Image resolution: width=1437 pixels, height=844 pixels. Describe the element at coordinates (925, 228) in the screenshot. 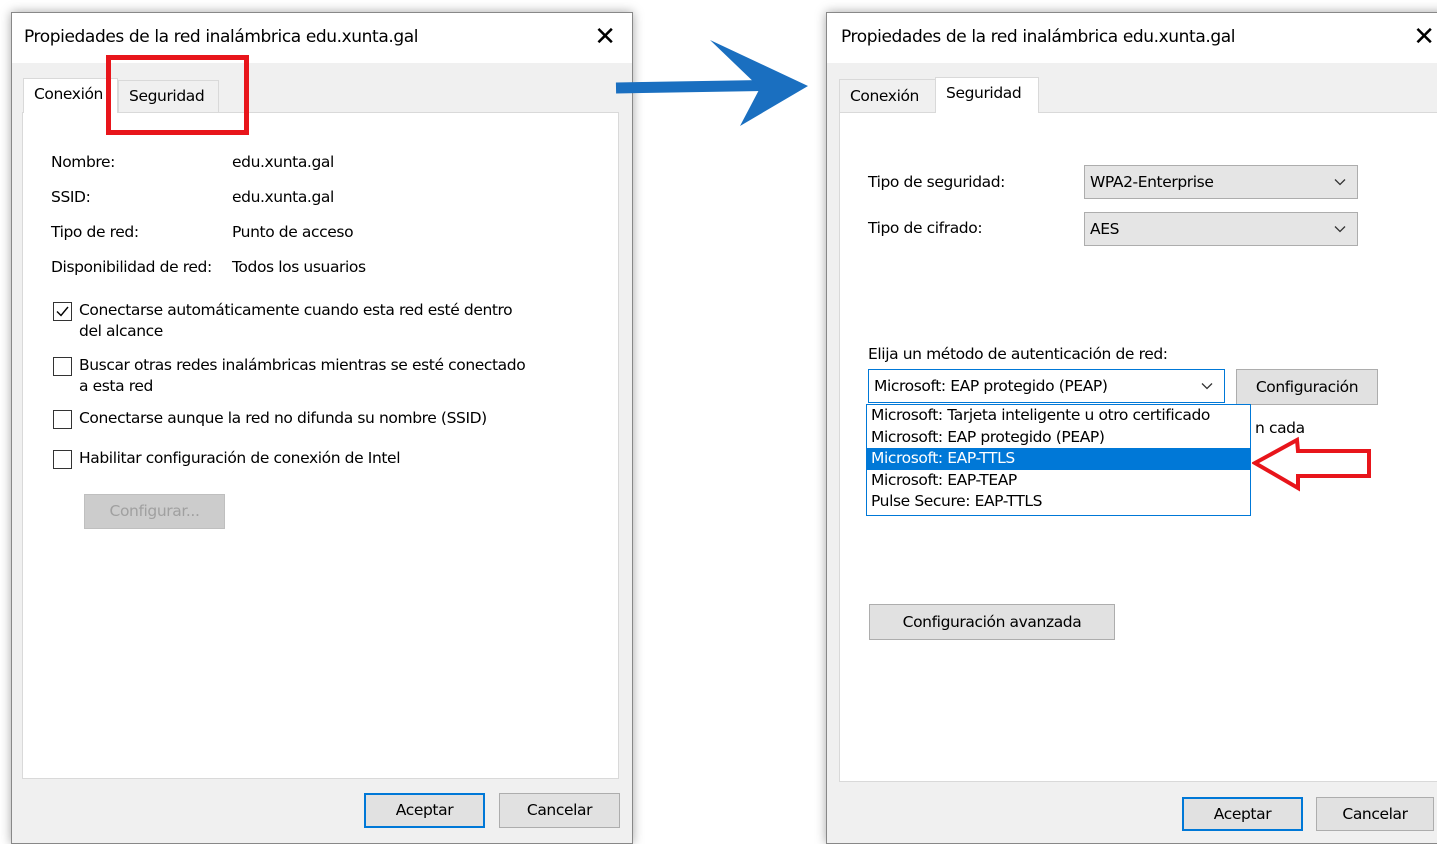

I see `encryption-label: Tipo de cifrado:` at that location.